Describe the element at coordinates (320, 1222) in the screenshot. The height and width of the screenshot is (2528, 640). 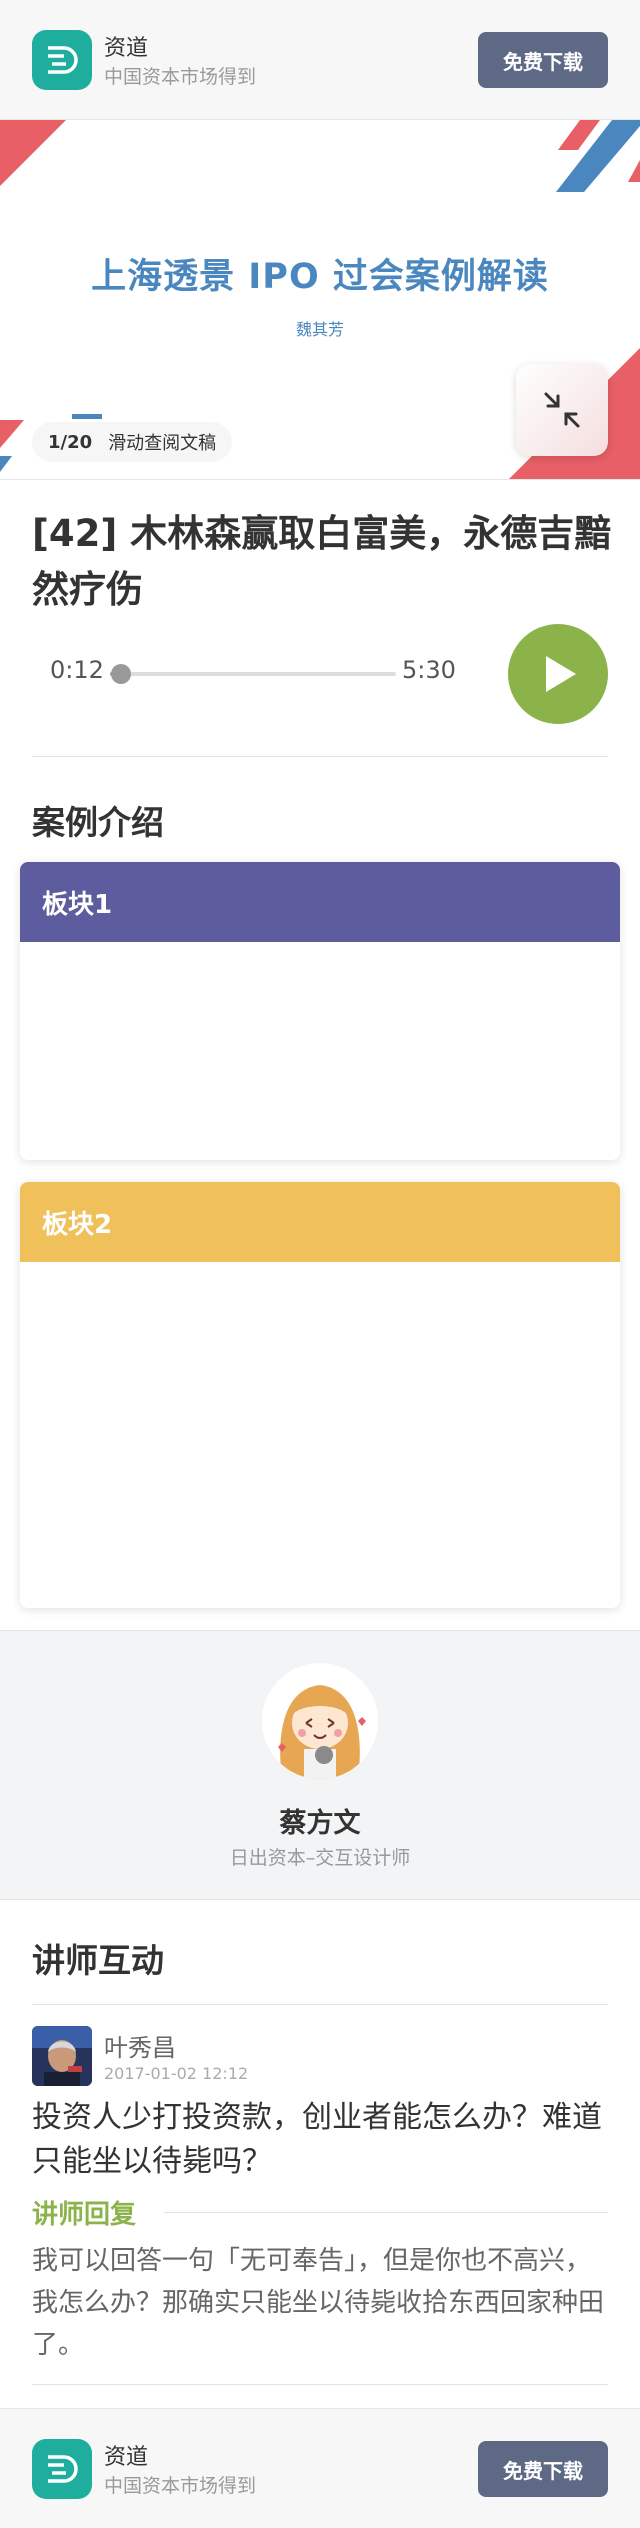
I see `case-block-2-header: 板块2` at that location.